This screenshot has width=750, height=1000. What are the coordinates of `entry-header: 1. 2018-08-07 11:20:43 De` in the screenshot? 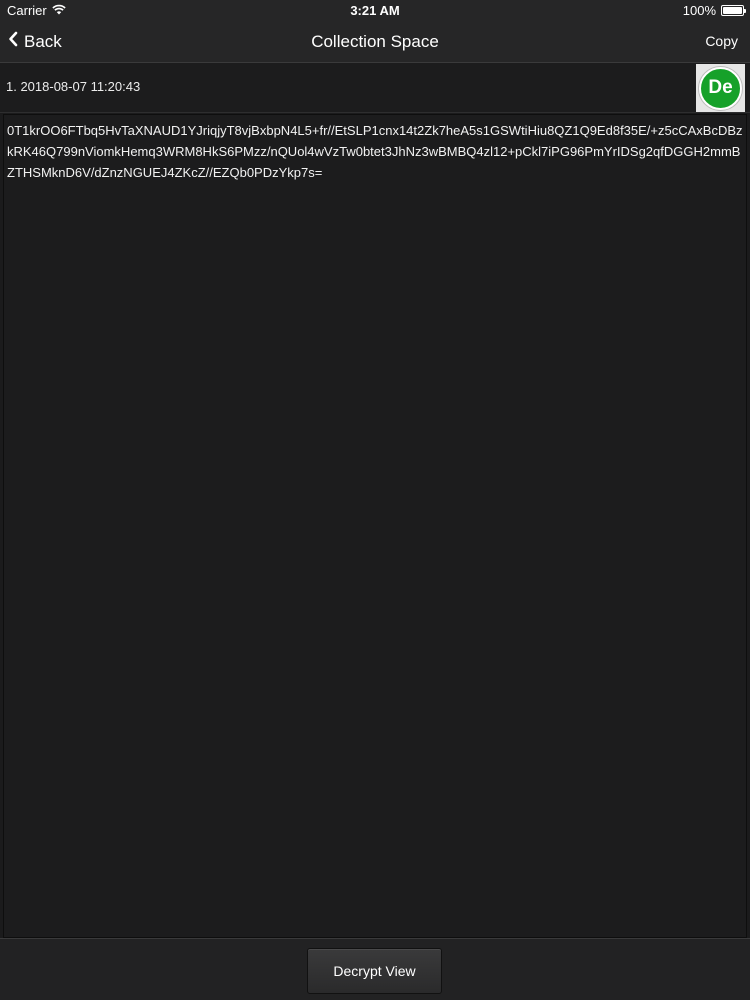 It's located at (375, 88).